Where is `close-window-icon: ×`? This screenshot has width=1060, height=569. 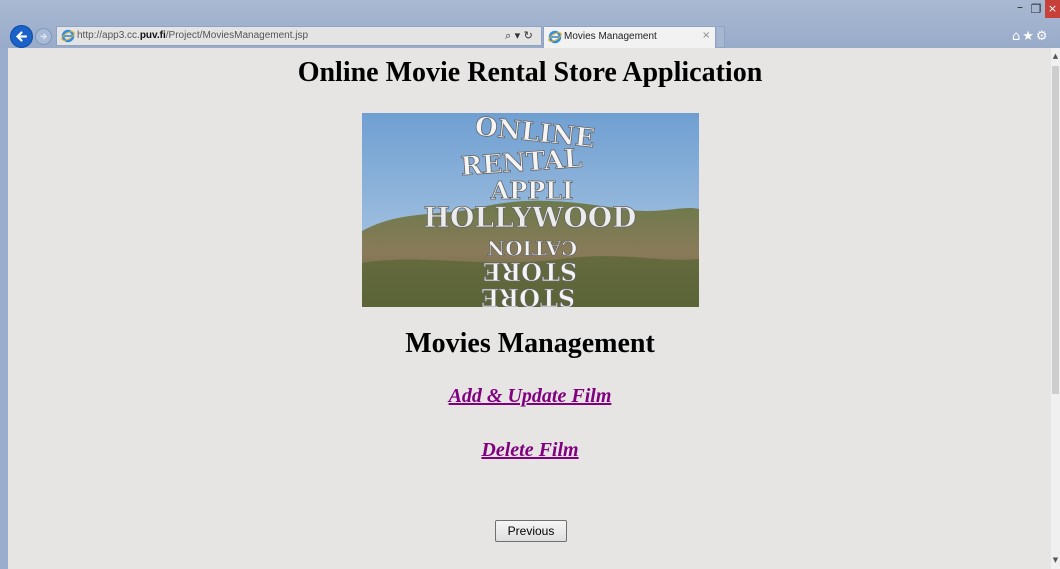
close-window-icon: × is located at coordinates (1052, 9).